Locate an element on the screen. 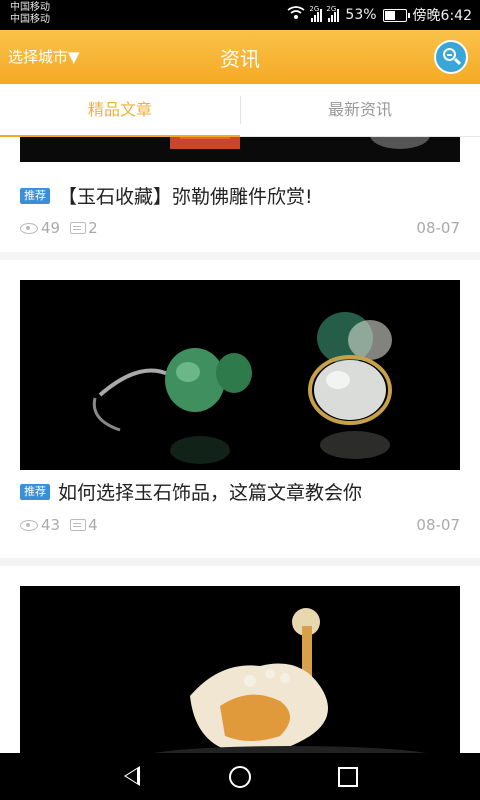 The width and height of the screenshot is (480, 800). wifi-icon is located at coordinates (296, 15).